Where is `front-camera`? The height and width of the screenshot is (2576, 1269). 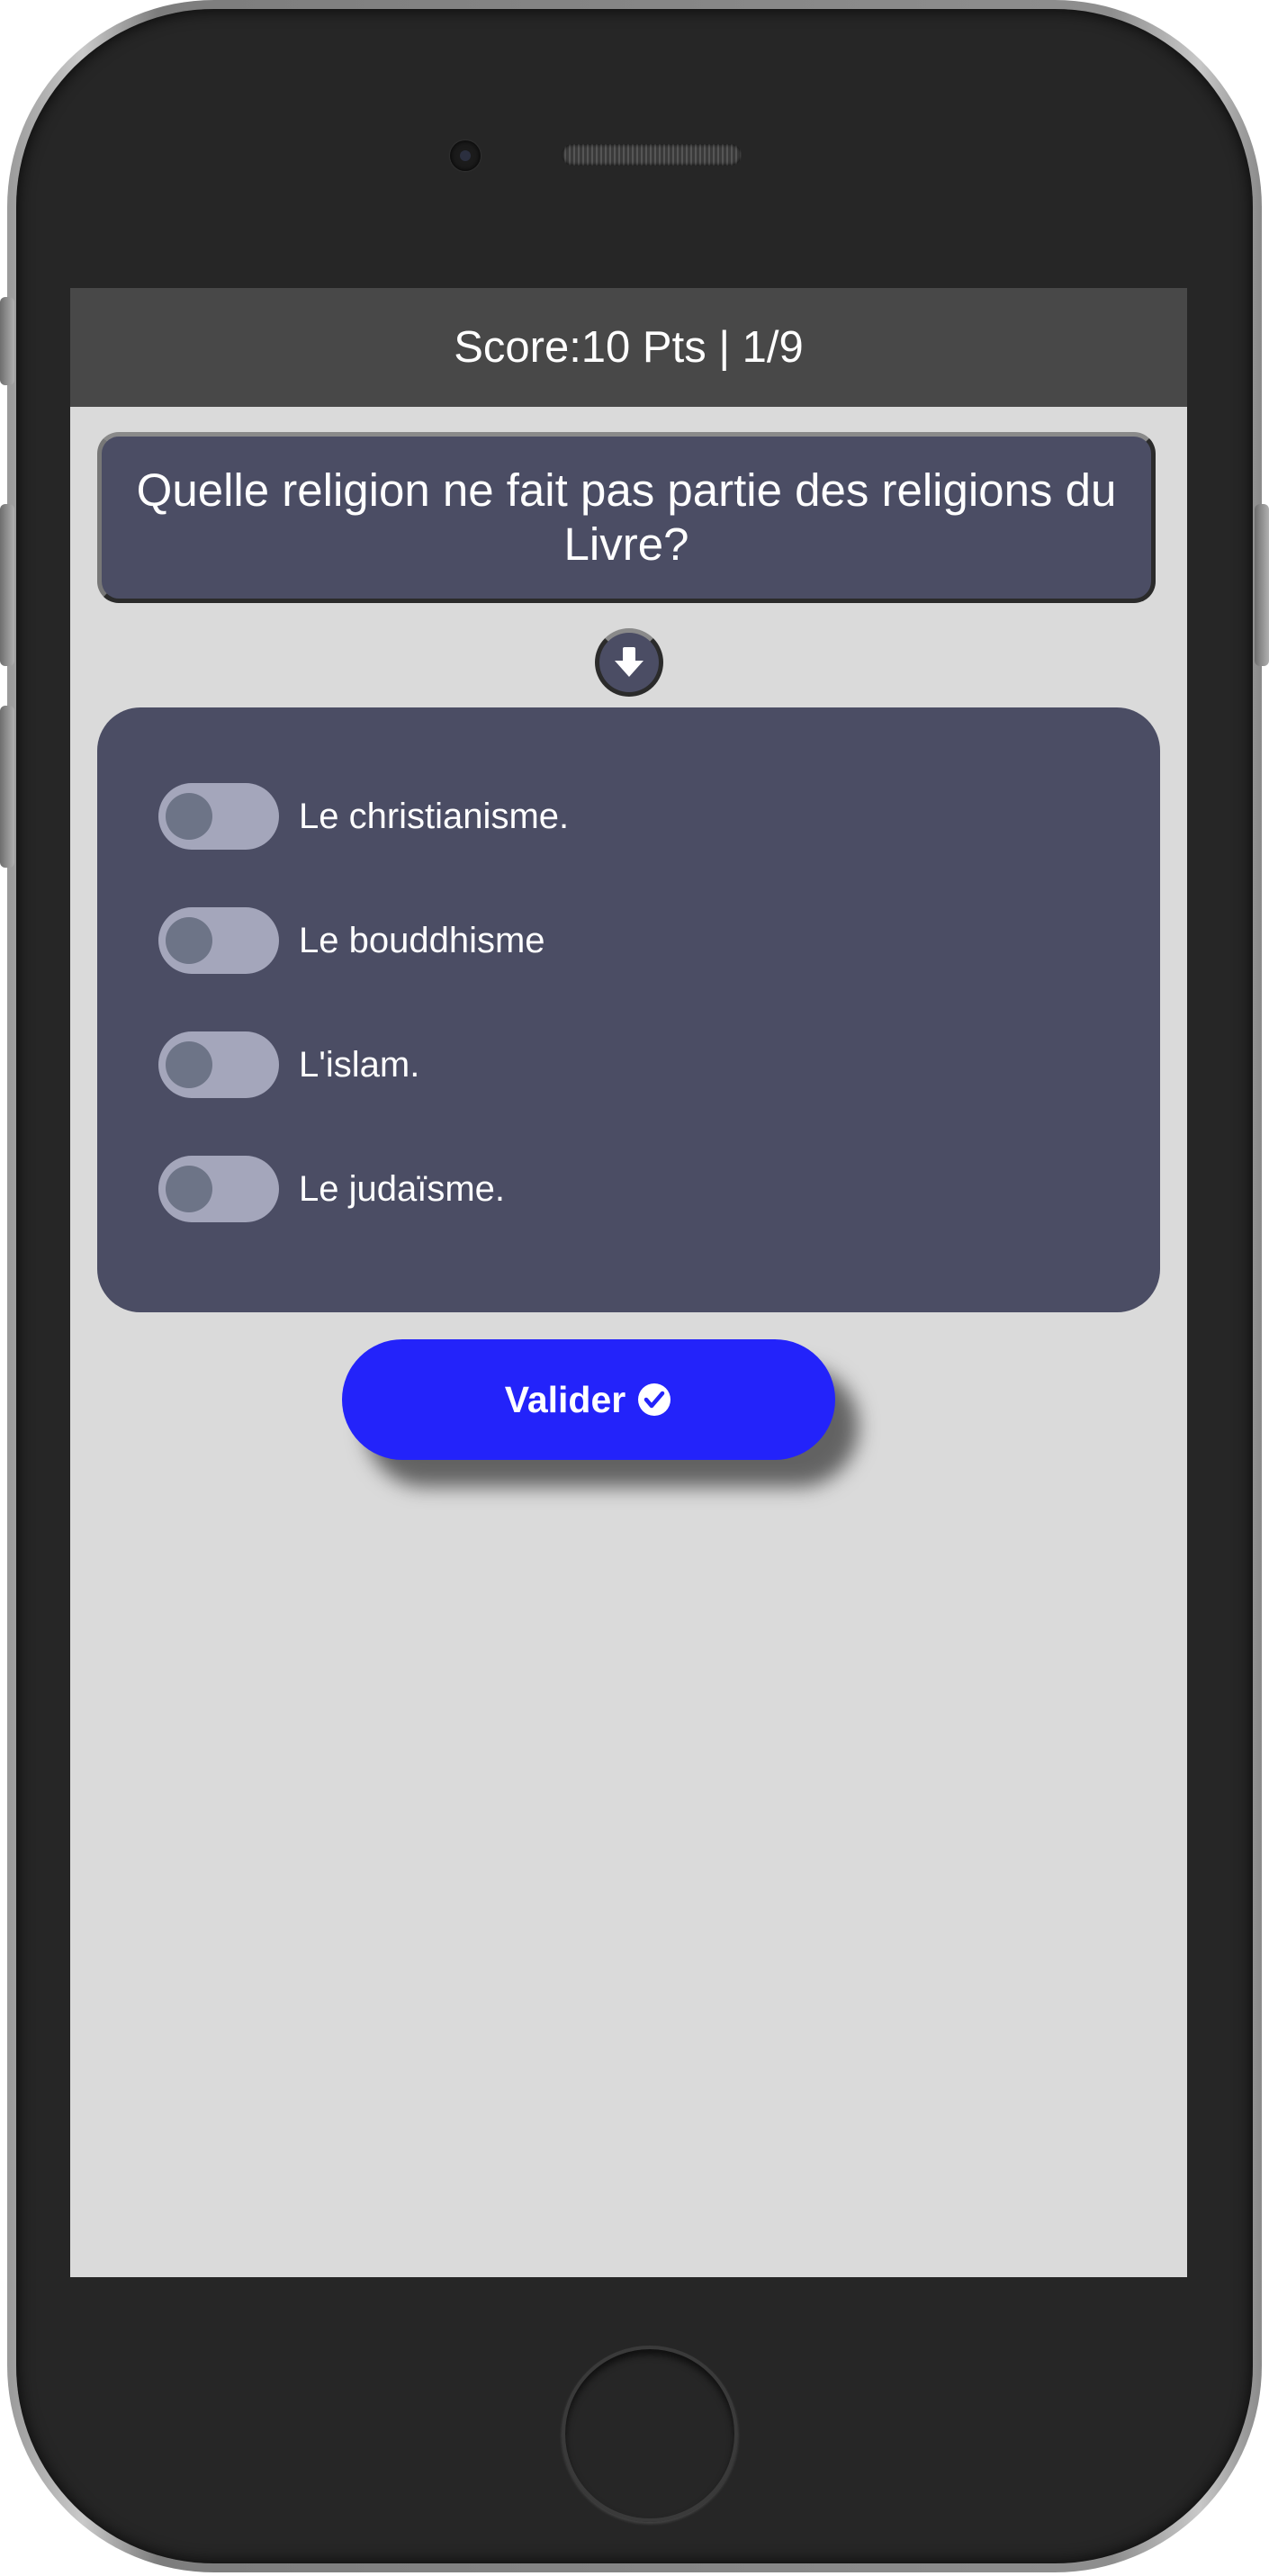
front-camera is located at coordinates (466, 155).